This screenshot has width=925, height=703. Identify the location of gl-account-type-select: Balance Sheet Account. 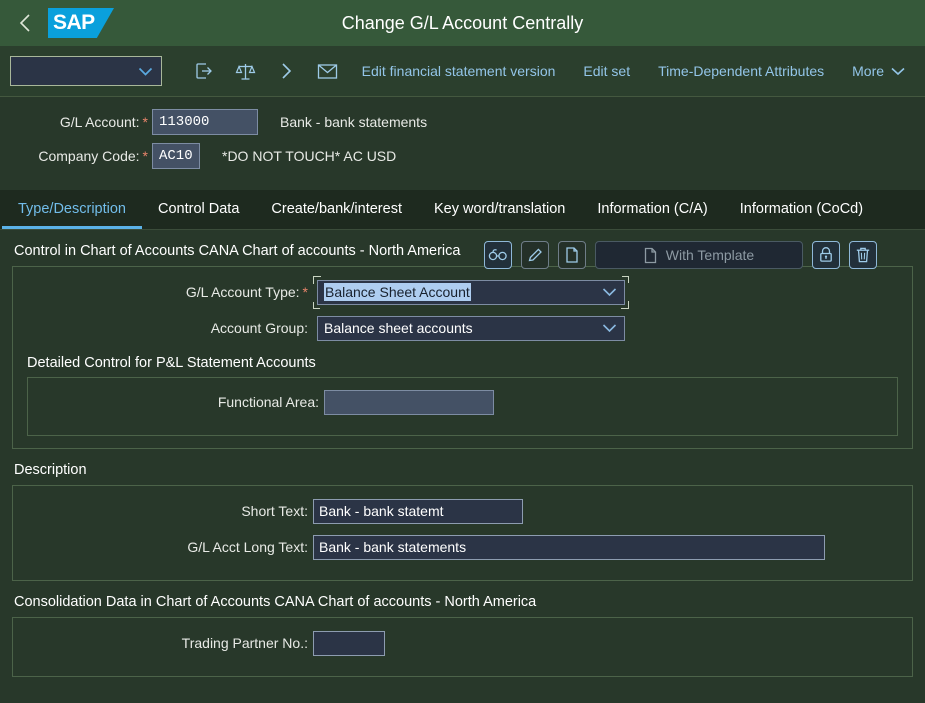
(471, 292).